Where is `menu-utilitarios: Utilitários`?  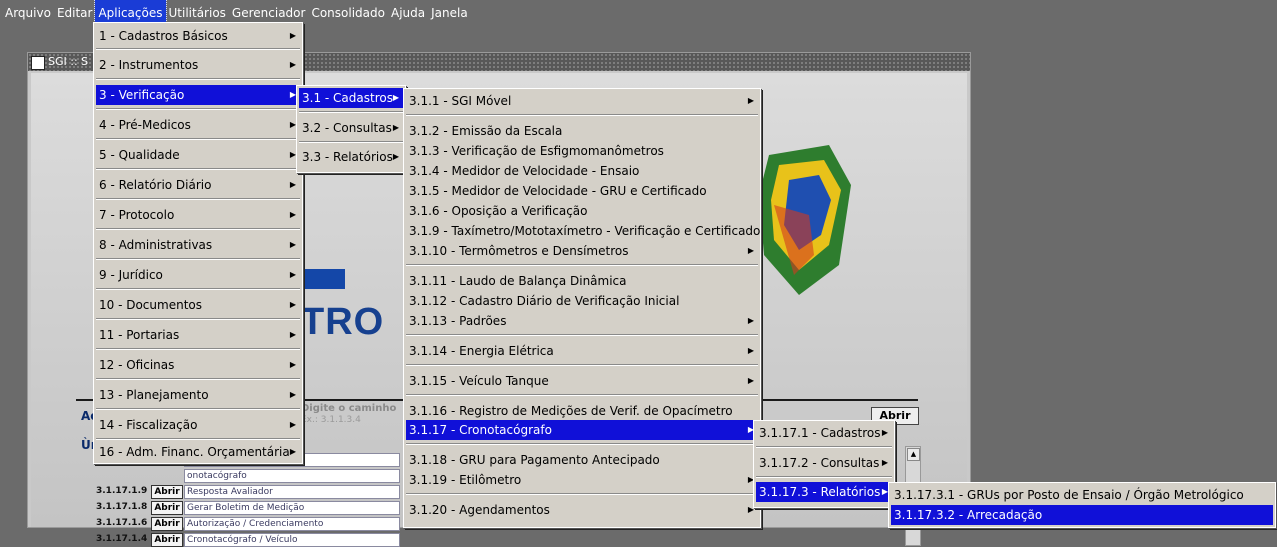
menu-utilitarios: Utilitários is located at coordinates (197, 11).